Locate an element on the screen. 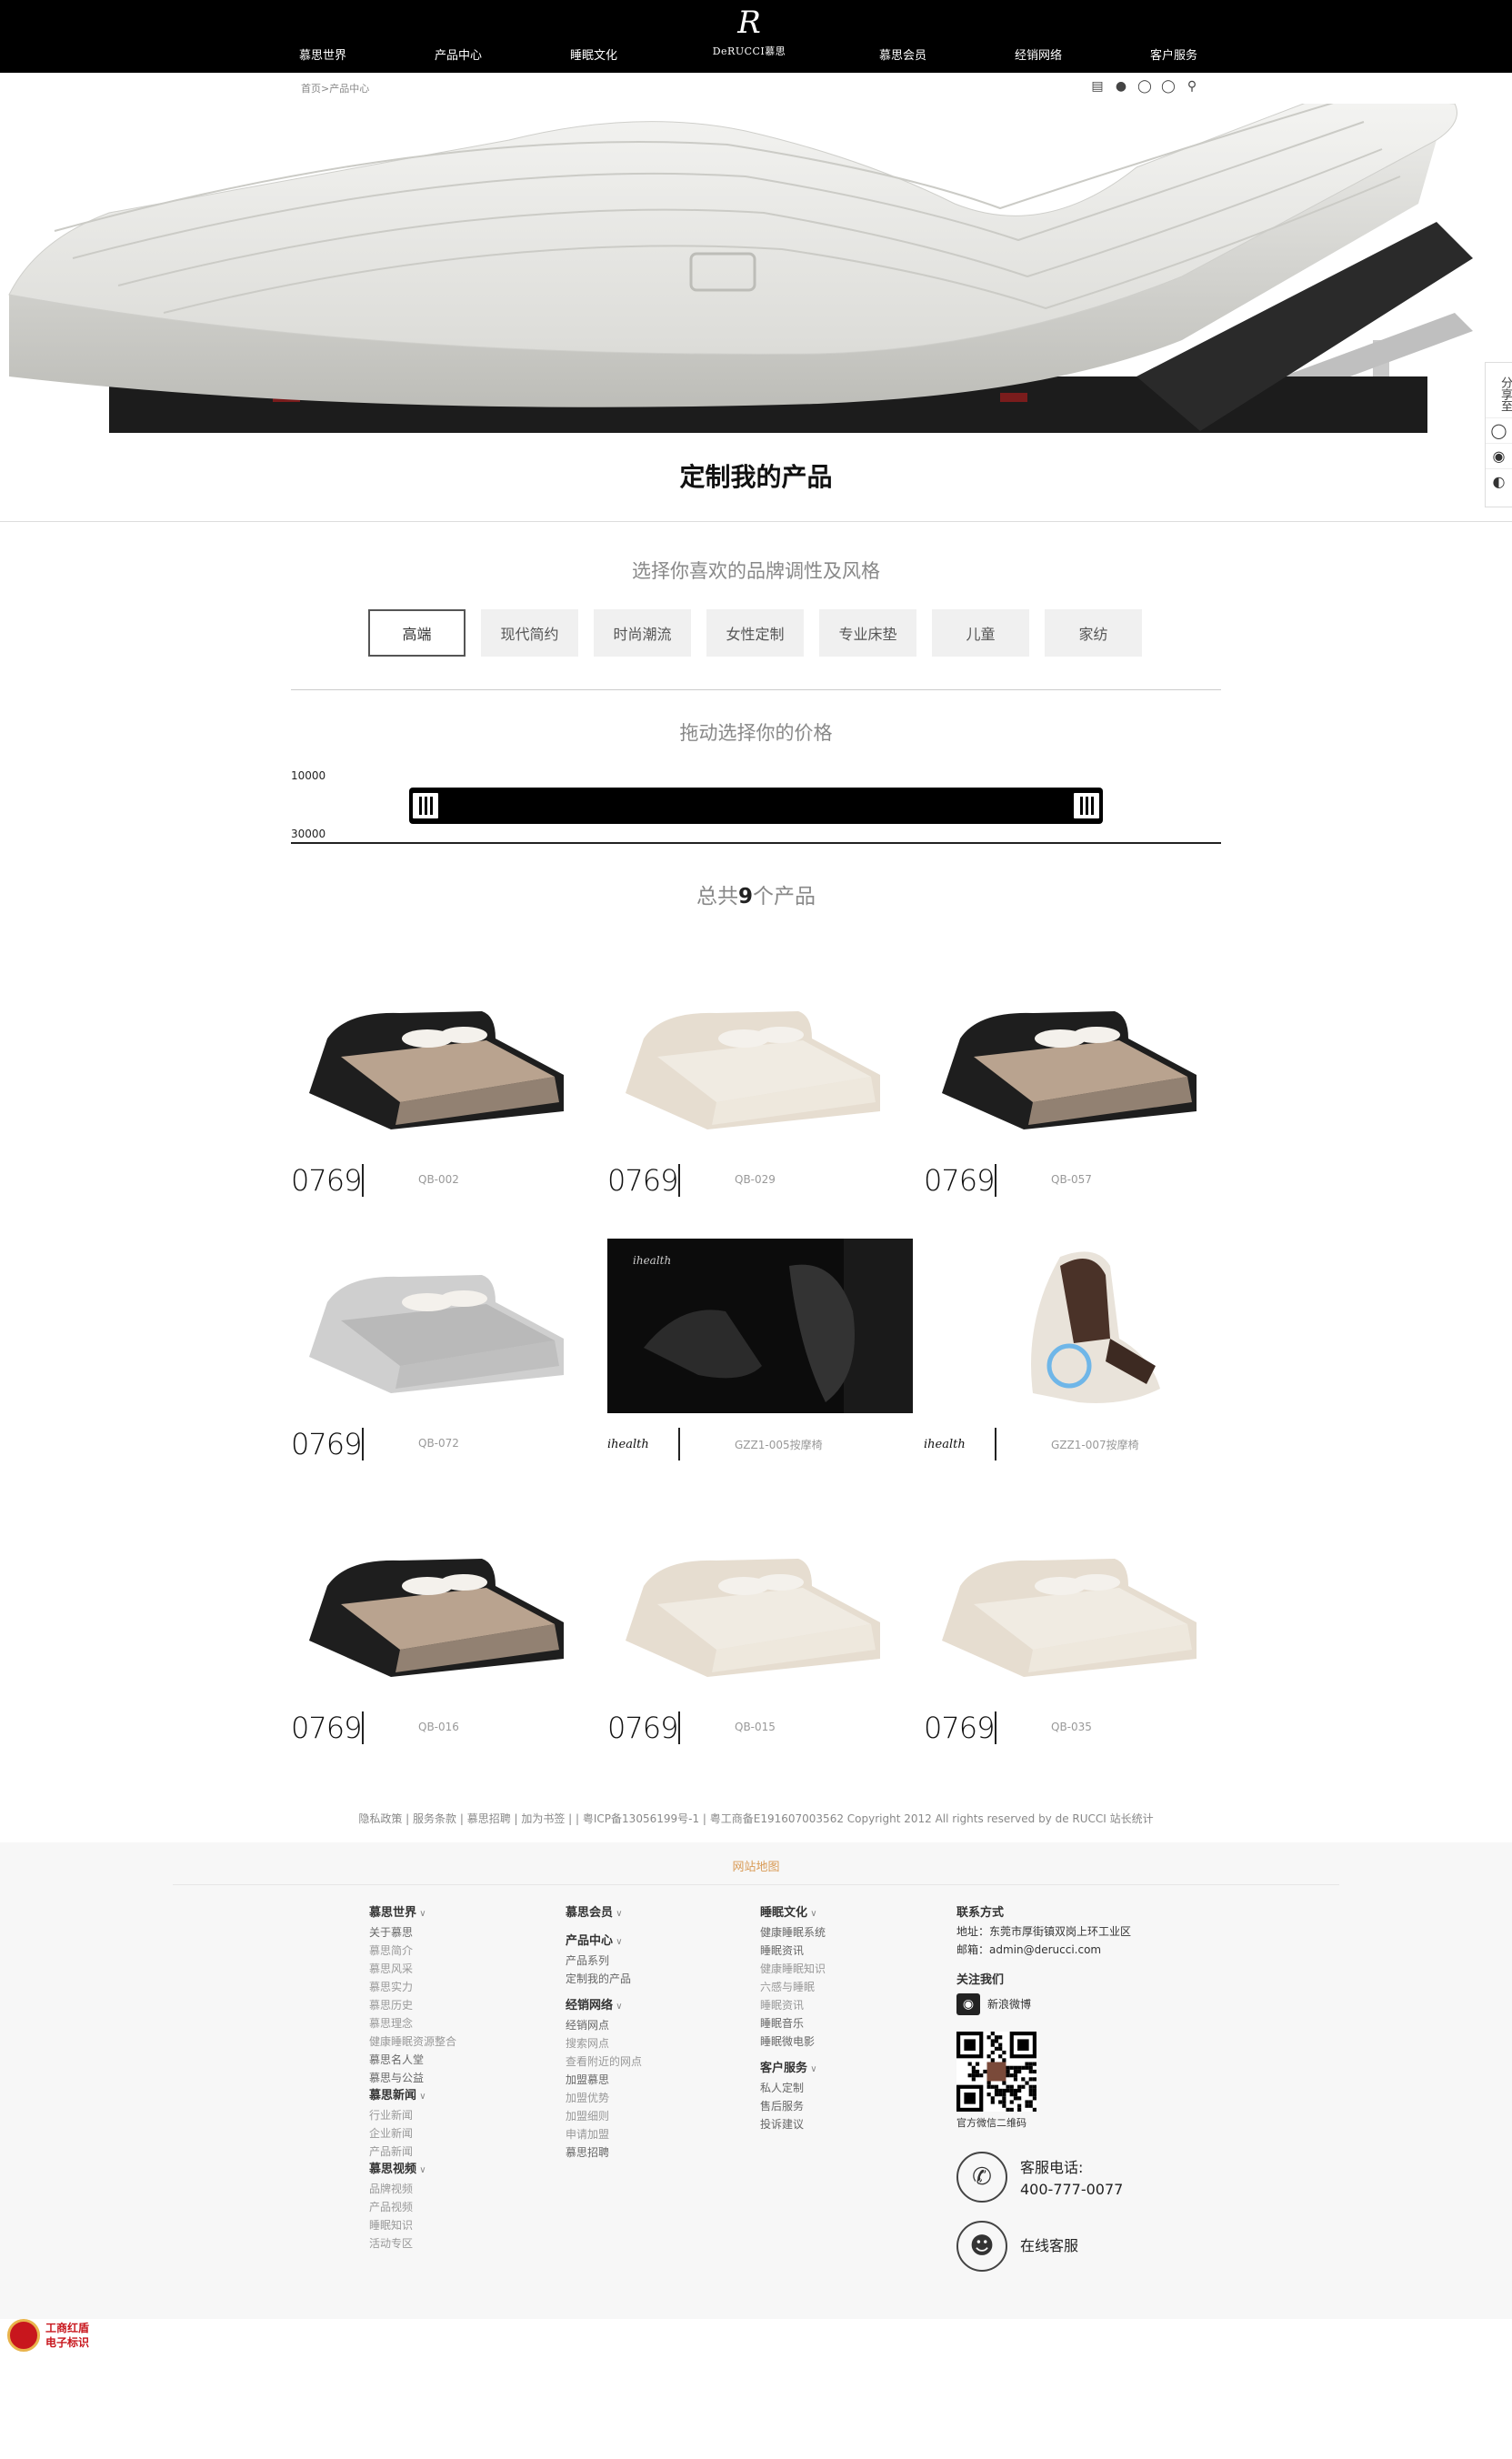  sitemap-link: 六感与睡眠 is located at coordinates (793, 1987).